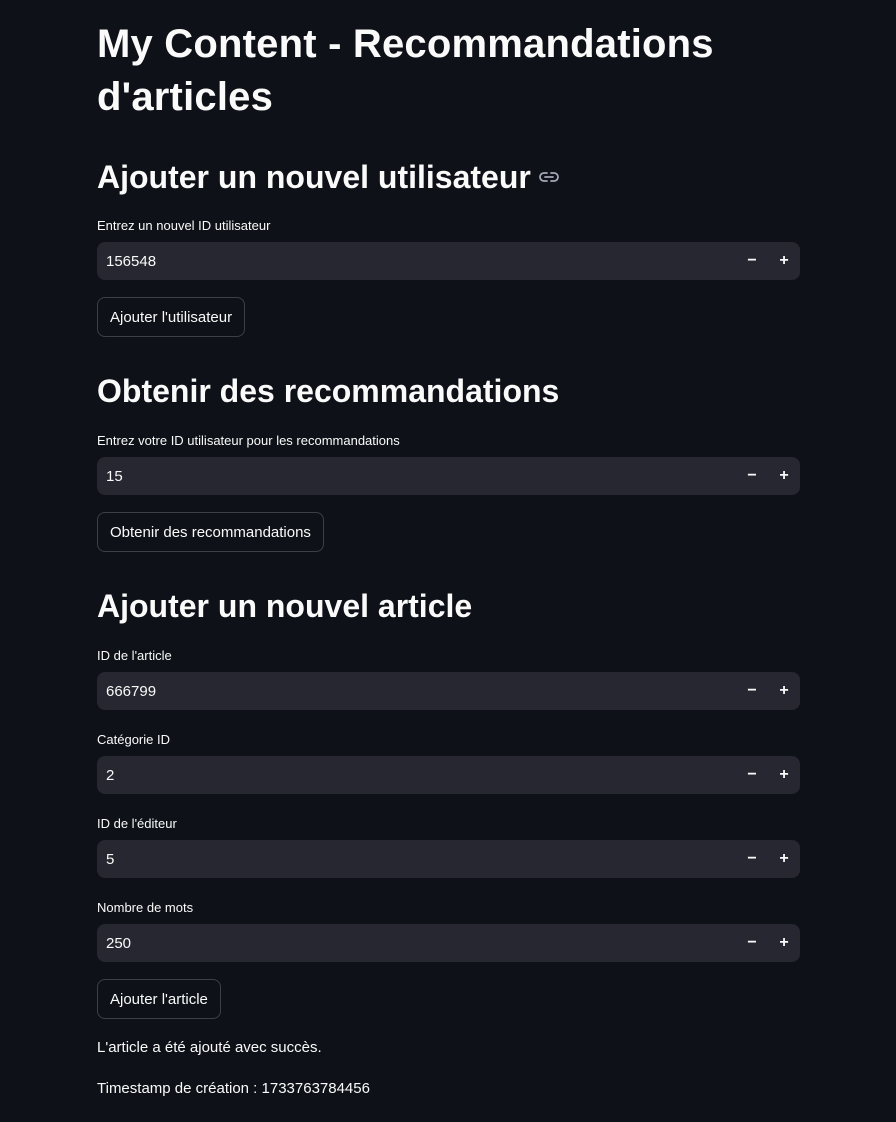 This screenshot has height=1122, width=896. I want to click on article-id-value: 666799, so click(416, 691).